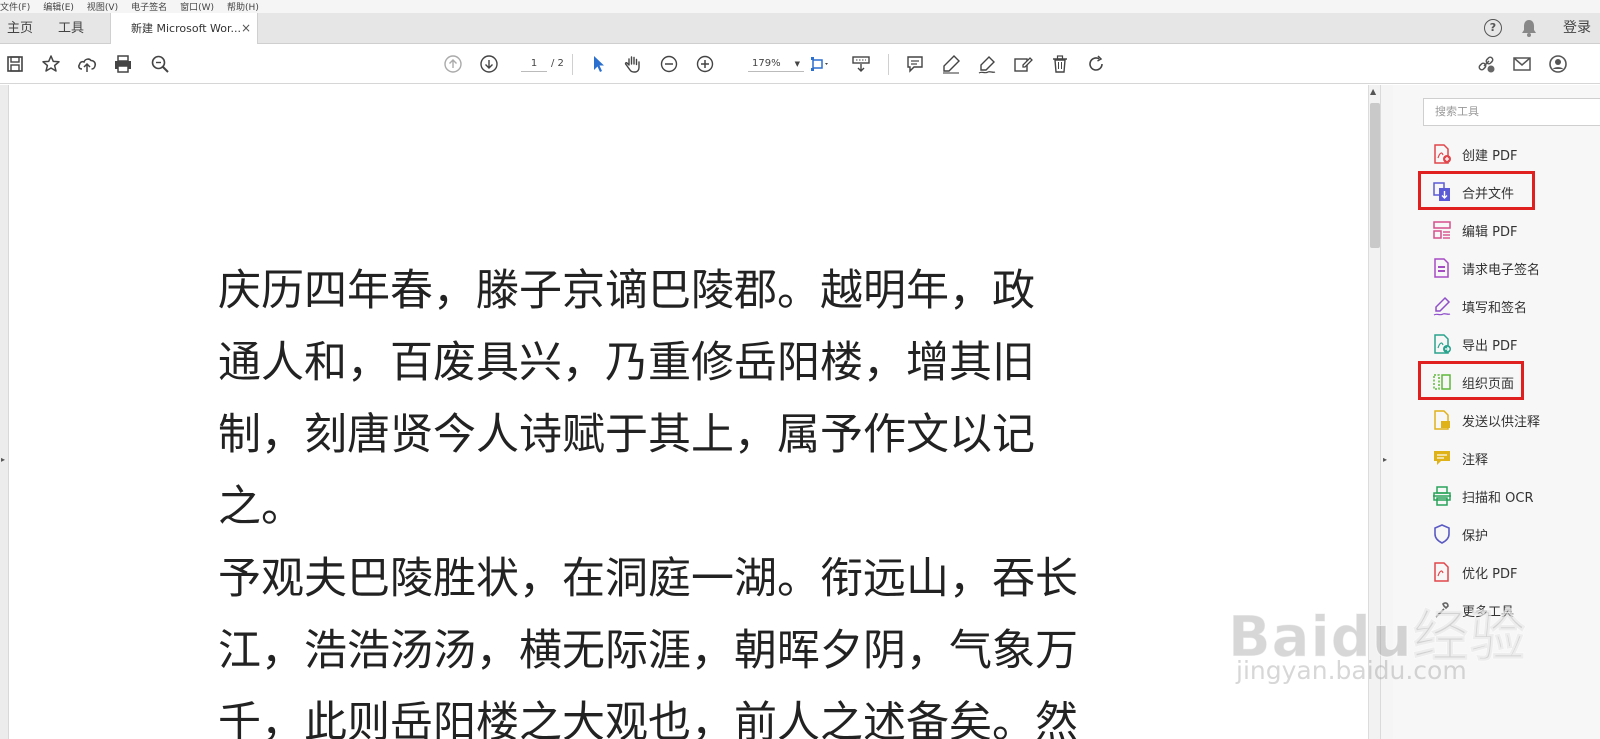 The image size is (1600, 739). What do you see at coordinates (1498, 498) in the screenshot?
I see `tool-label: 扫描和 OCR` at bounding box center [1498, 498].